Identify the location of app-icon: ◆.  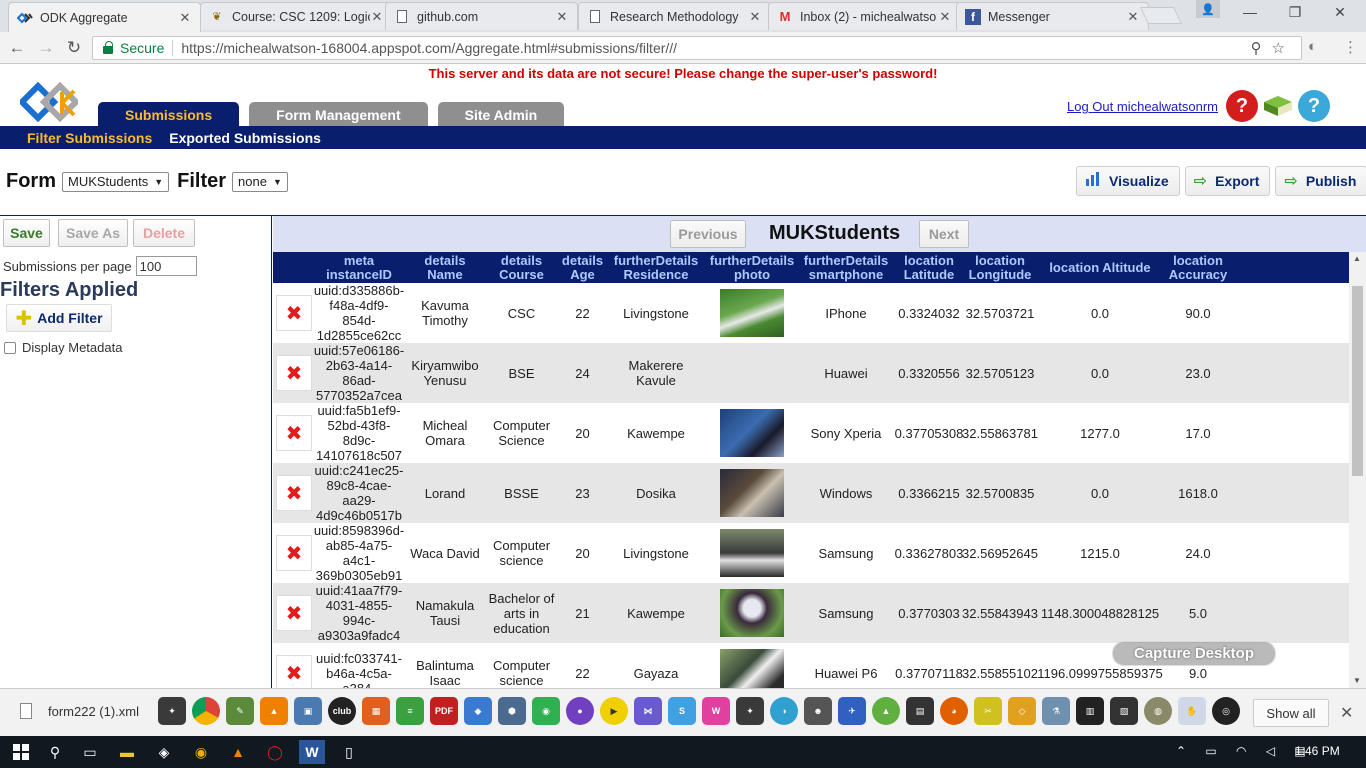
(478, 711).